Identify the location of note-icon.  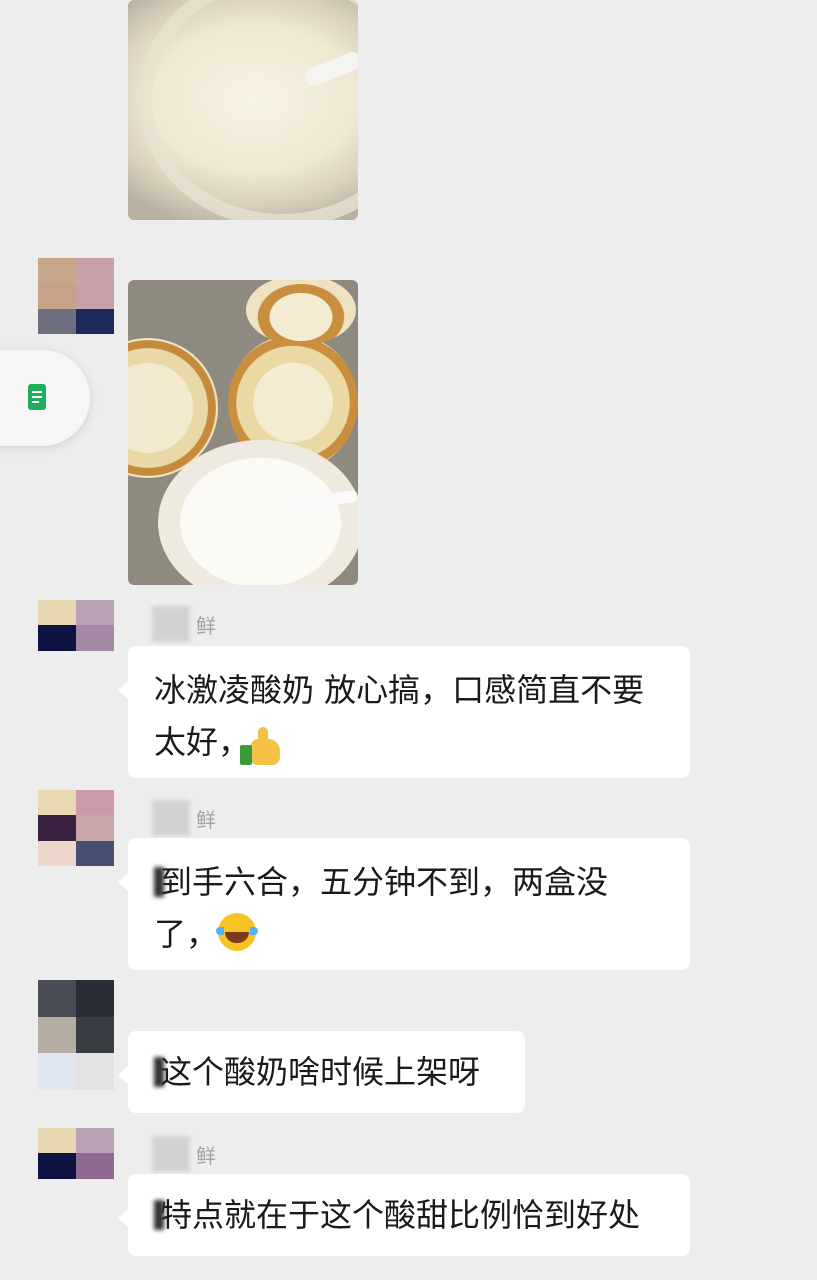
(37, 397).